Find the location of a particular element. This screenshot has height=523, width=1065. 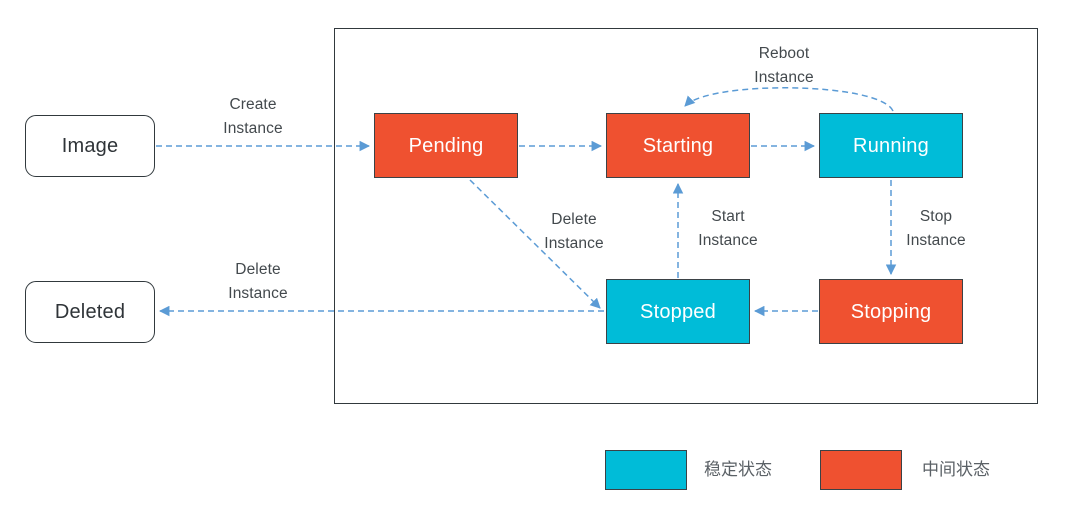

node-pending: Pending is located at coordinates (446, 145).